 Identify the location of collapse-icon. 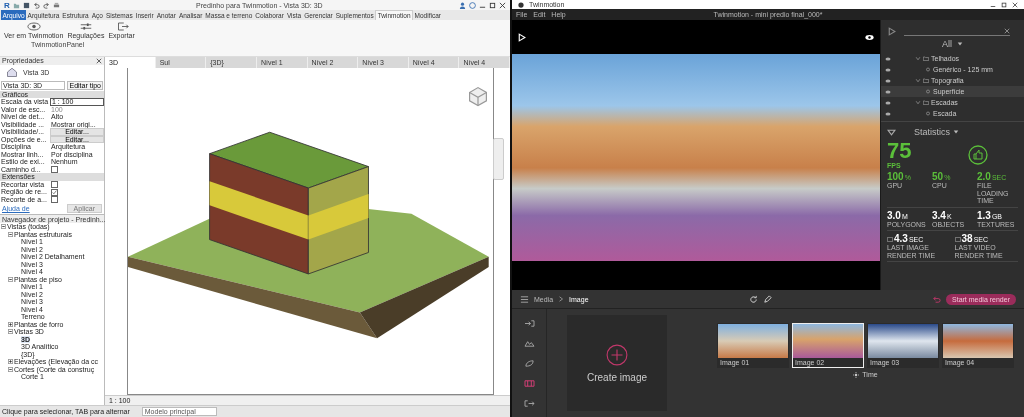
(891, 132).